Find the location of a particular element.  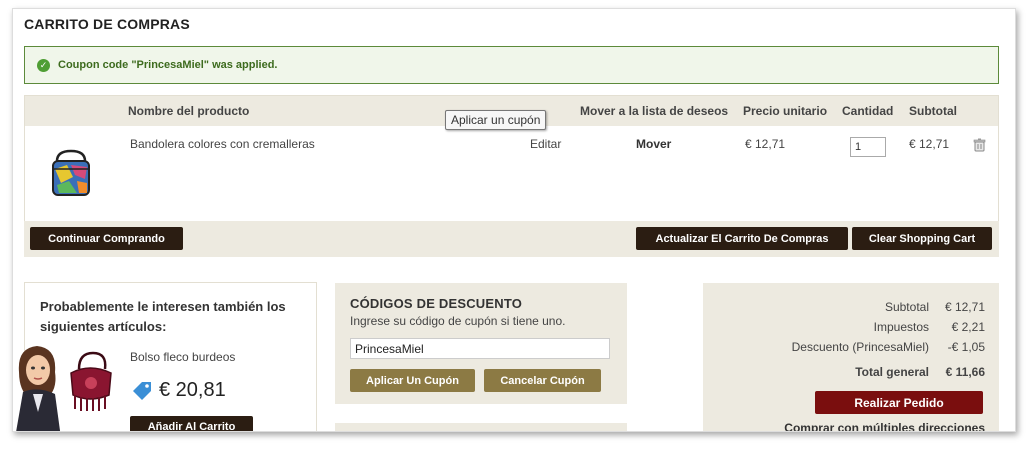

header-subtotal: Subtotal is located at coordinates (933, 111).